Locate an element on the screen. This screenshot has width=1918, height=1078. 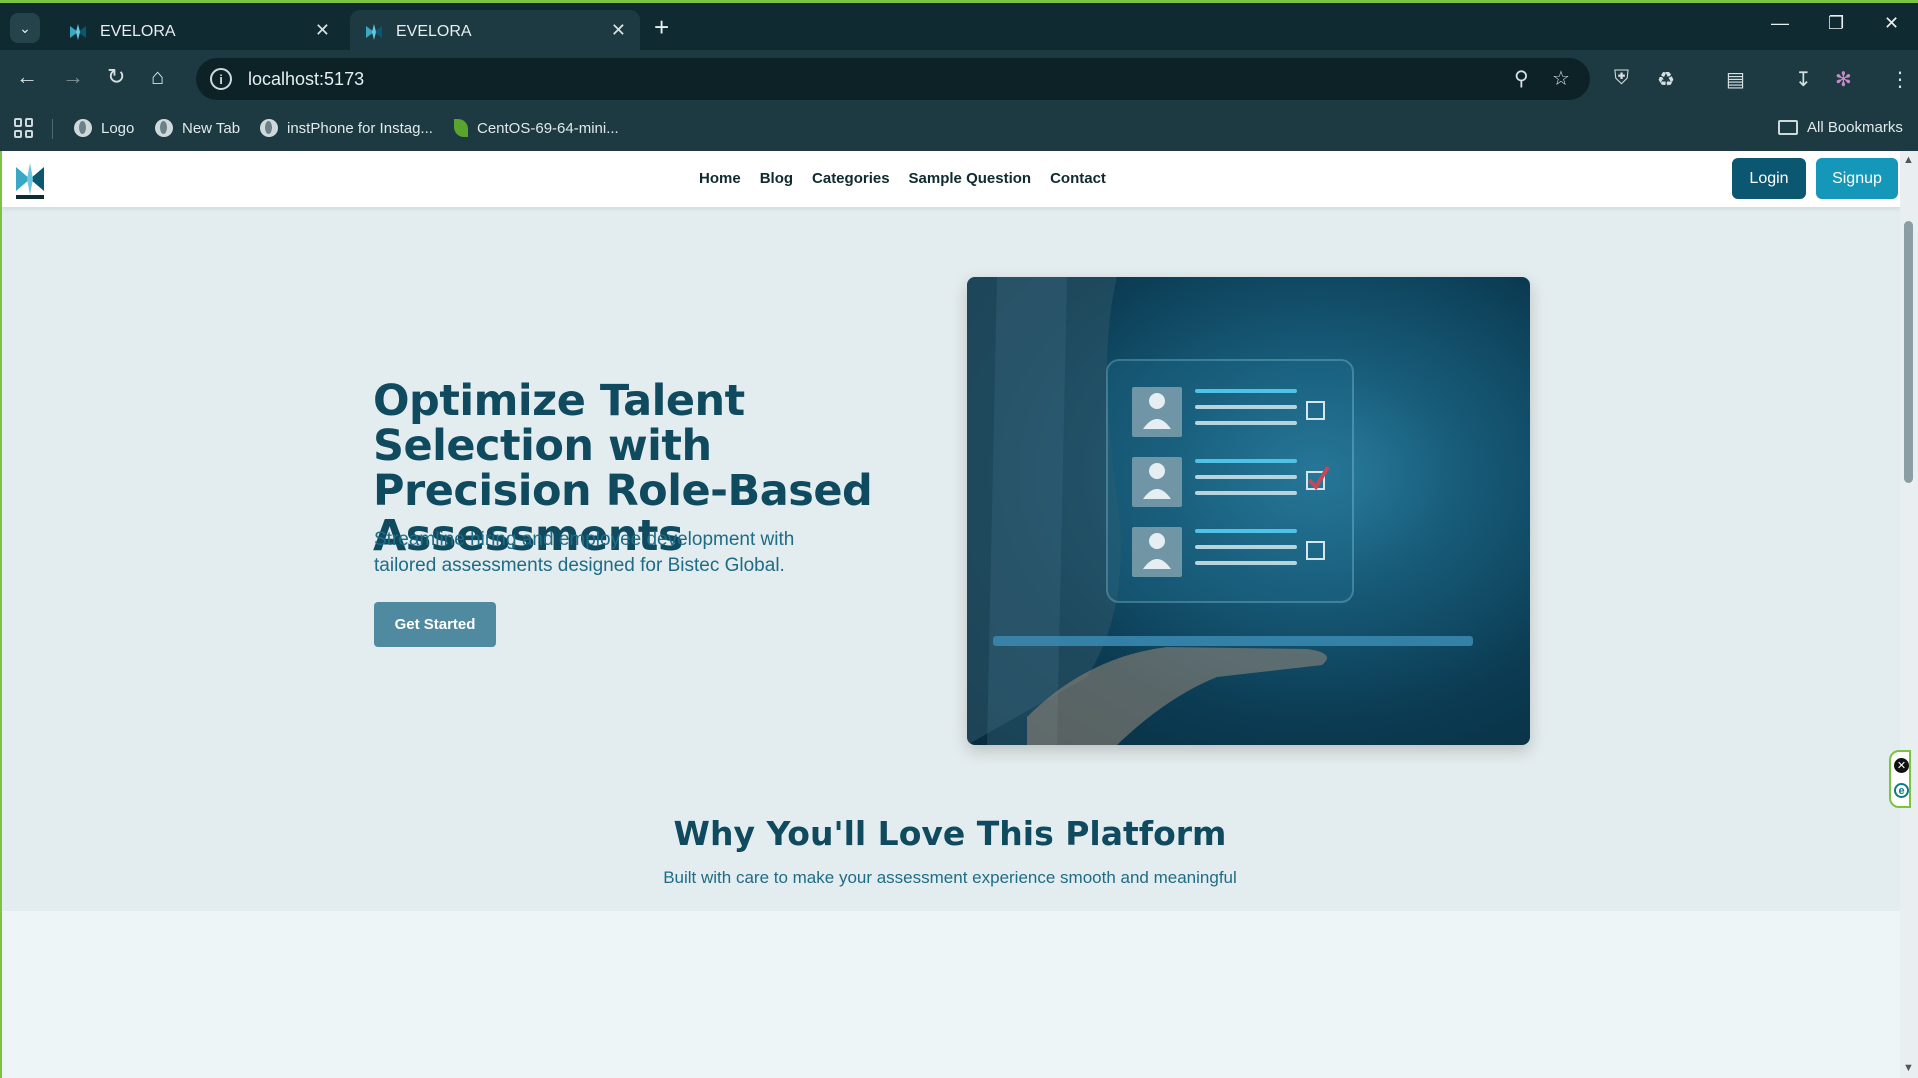
scroll-up-arrow-icon: ▲ is located at coordinates (1908, 160).